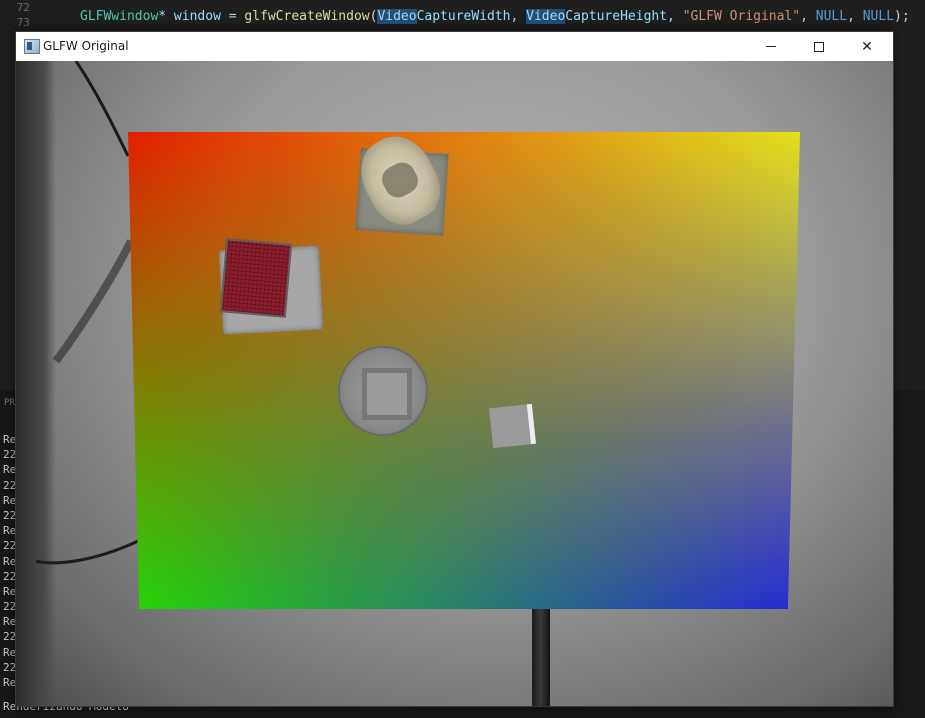  Describe the element at coordinates (383, 391) in the screenshot. I see `round-platform-model` at that location.